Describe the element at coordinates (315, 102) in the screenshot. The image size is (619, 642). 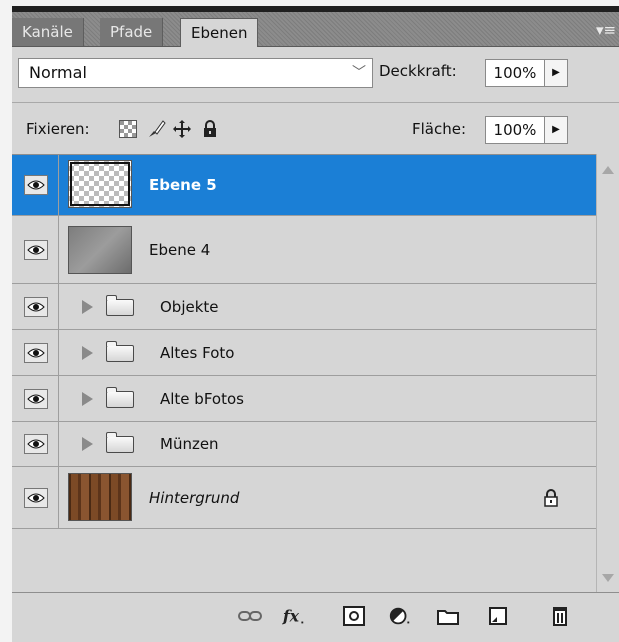
I see `divider` at that location.